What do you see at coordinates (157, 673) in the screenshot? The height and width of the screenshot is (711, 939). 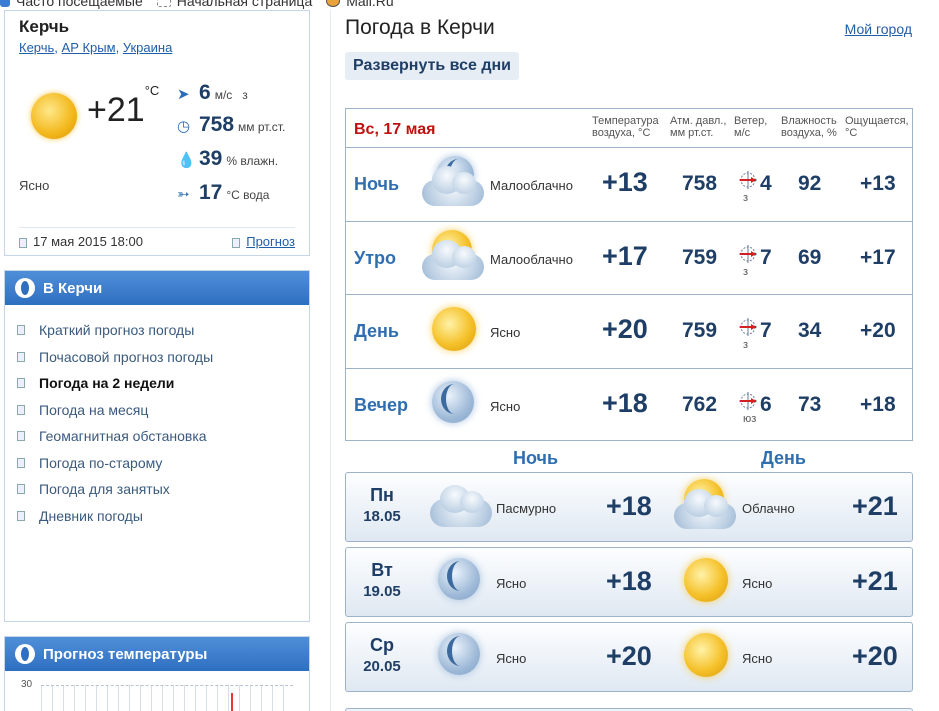 I see `temperature-forecast-panel: Прогноз температуры 30` at bounding box center [157, 673].